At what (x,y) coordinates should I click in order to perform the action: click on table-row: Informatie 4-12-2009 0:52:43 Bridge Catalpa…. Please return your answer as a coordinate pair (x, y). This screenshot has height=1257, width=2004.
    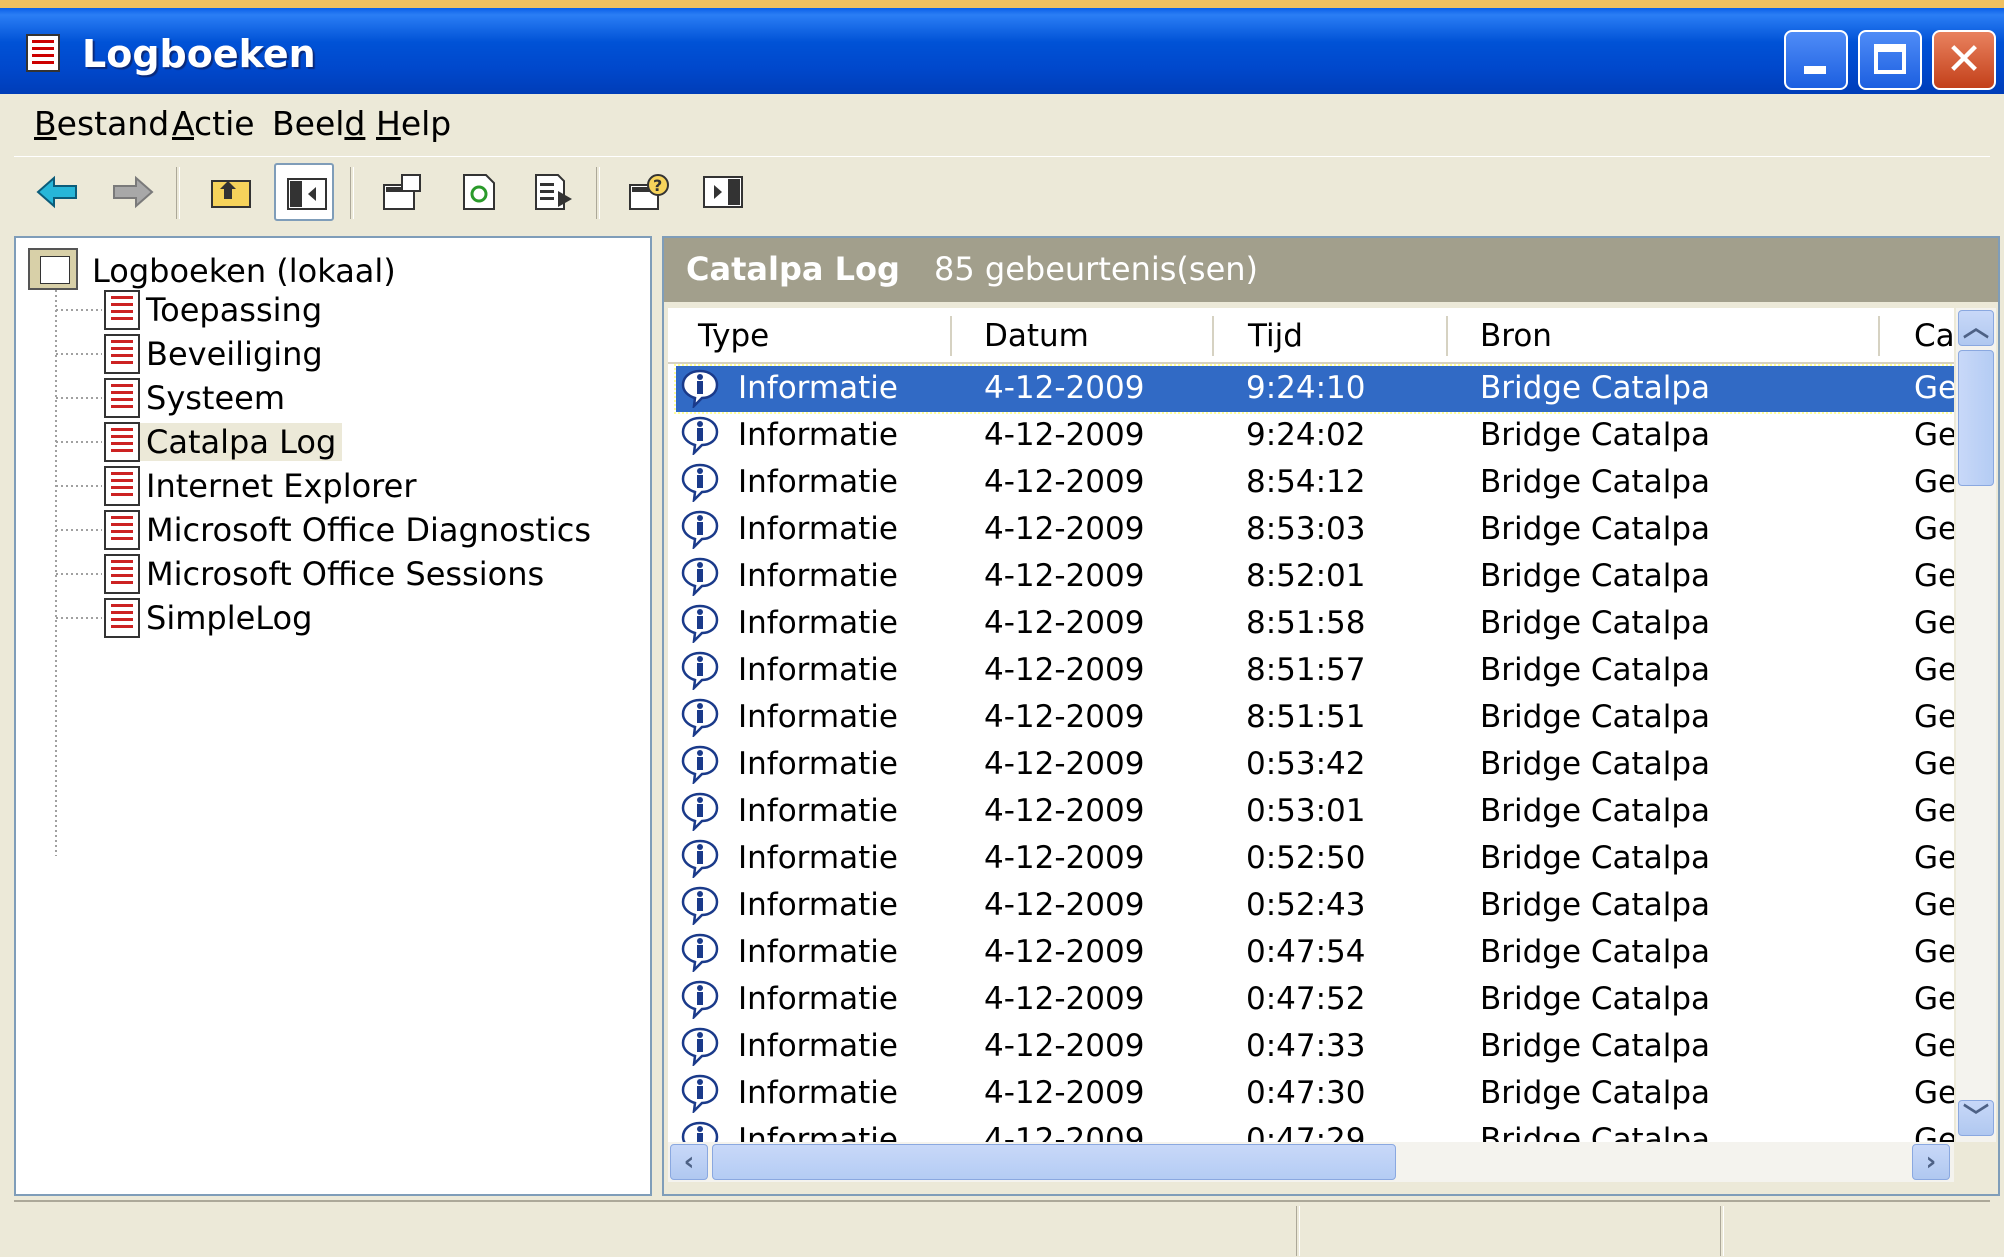
    Looking at the image, I should click on (1315, 906).